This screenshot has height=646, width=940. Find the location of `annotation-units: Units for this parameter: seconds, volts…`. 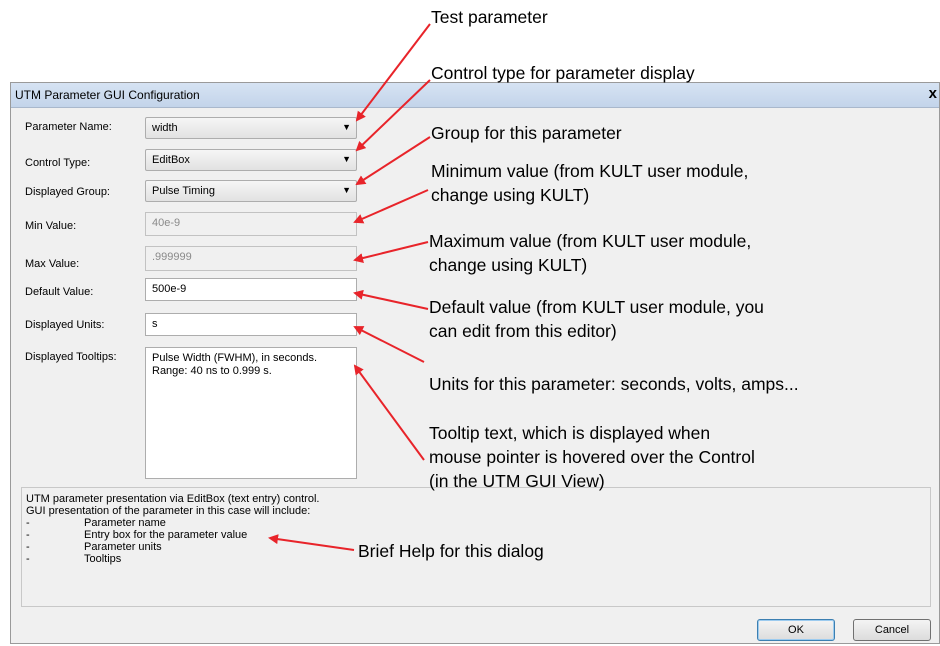

annotation-units: Units for this parameter: seconds, volts… is located at coordinates (614, 384).